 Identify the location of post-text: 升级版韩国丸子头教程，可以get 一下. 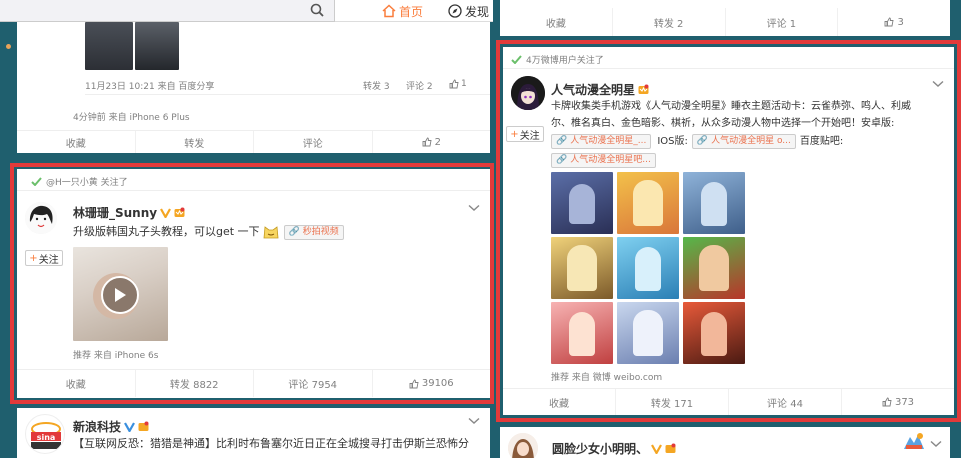
(166, 231).